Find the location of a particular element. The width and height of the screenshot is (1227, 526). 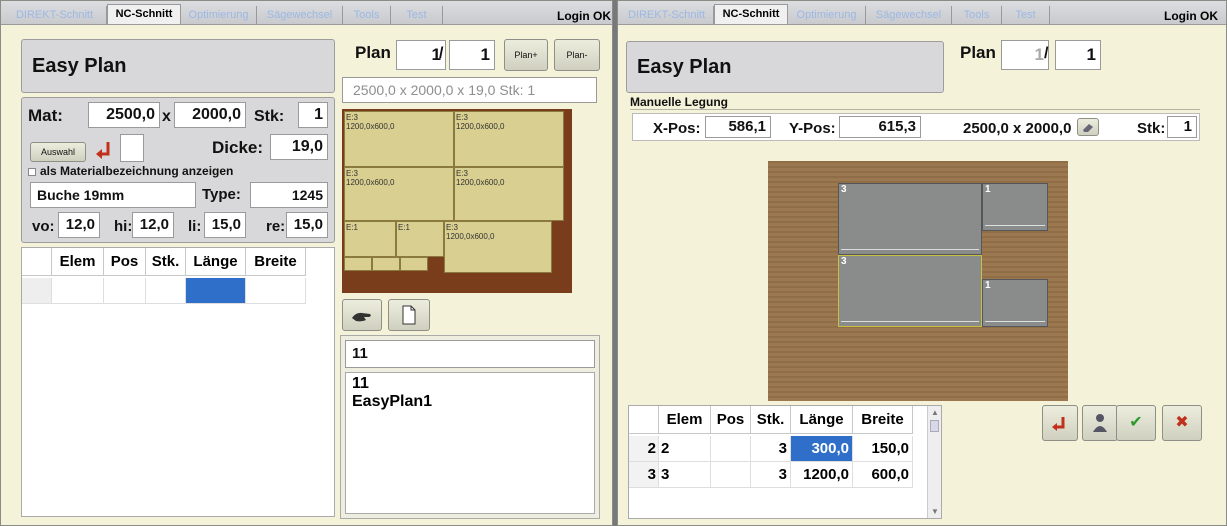

selected-cell is located at coordinates (216, 291).